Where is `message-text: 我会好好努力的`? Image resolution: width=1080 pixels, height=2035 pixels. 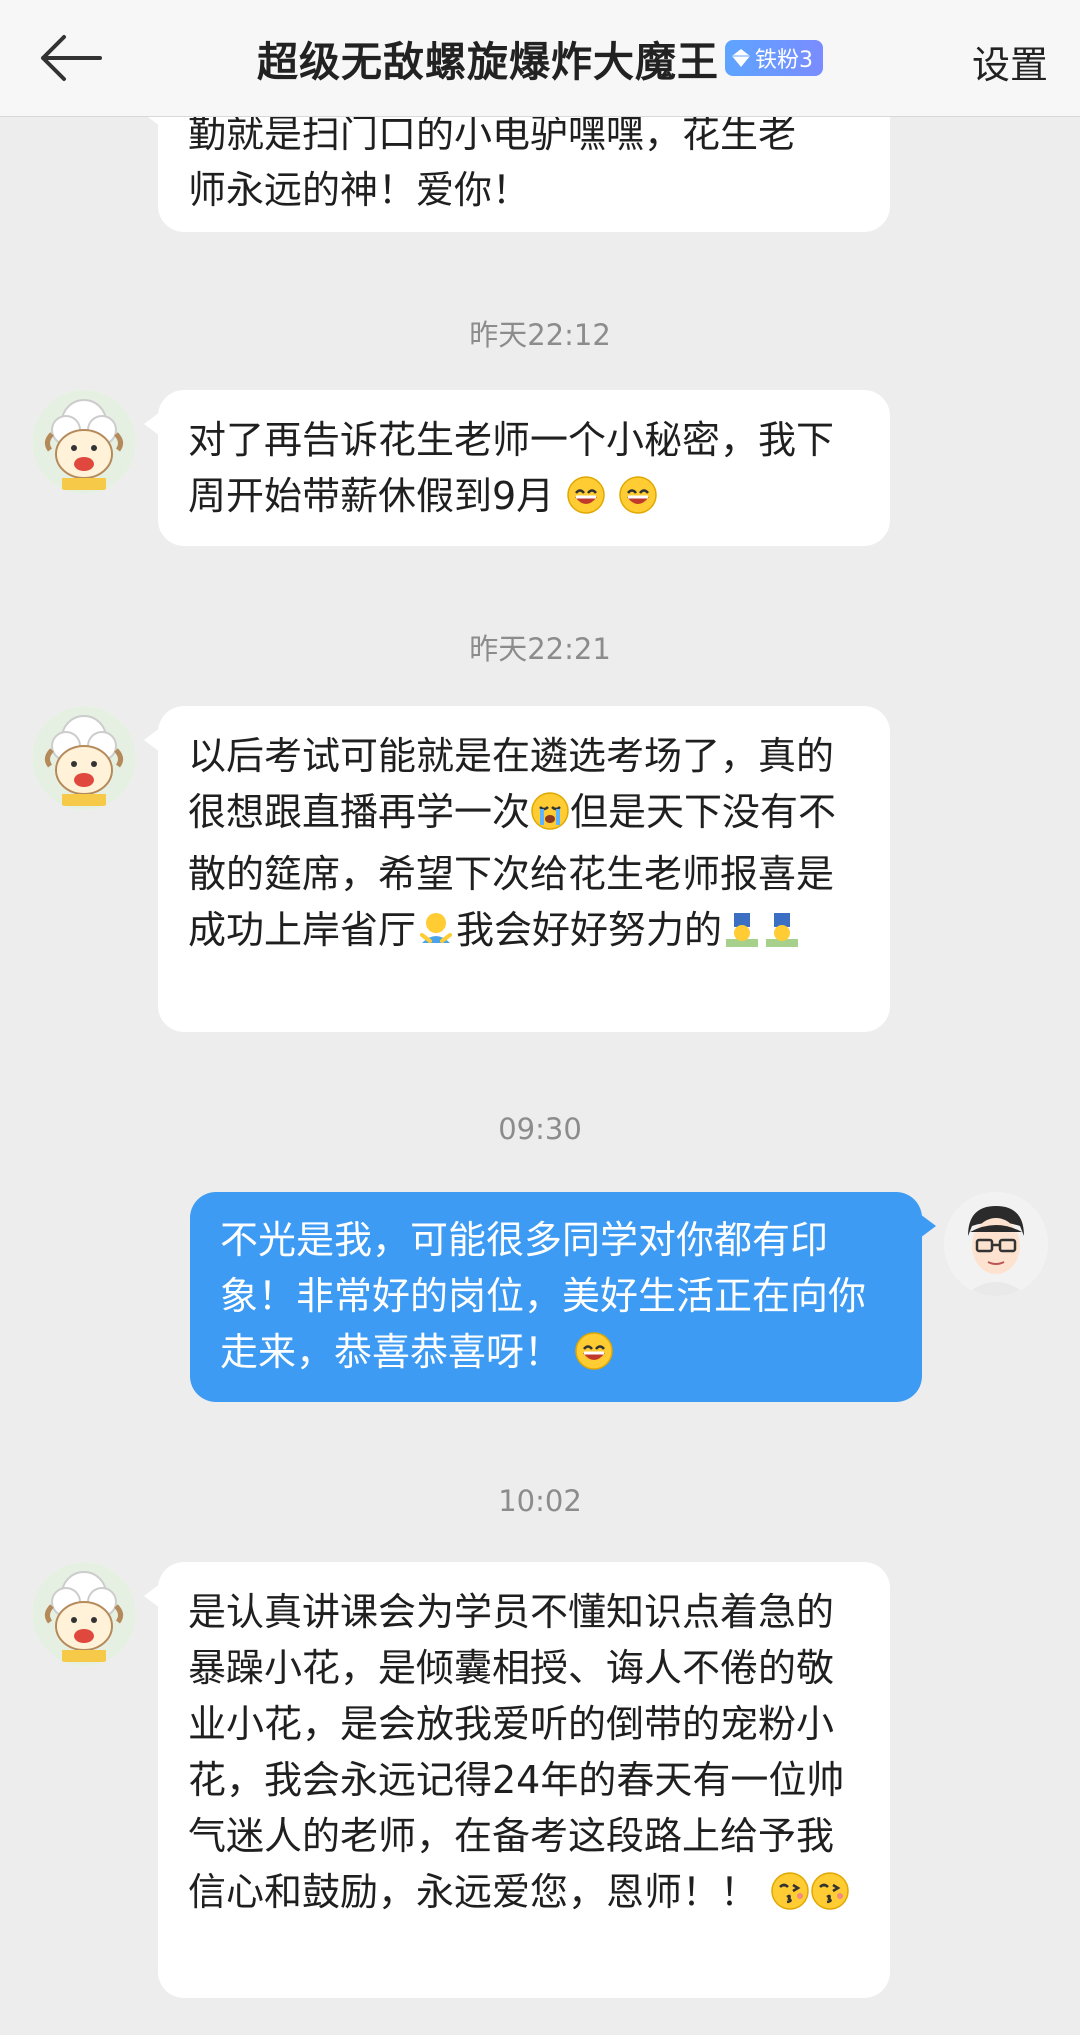 message-text: 我会好好努力的 is located at coordinates (589, 930).